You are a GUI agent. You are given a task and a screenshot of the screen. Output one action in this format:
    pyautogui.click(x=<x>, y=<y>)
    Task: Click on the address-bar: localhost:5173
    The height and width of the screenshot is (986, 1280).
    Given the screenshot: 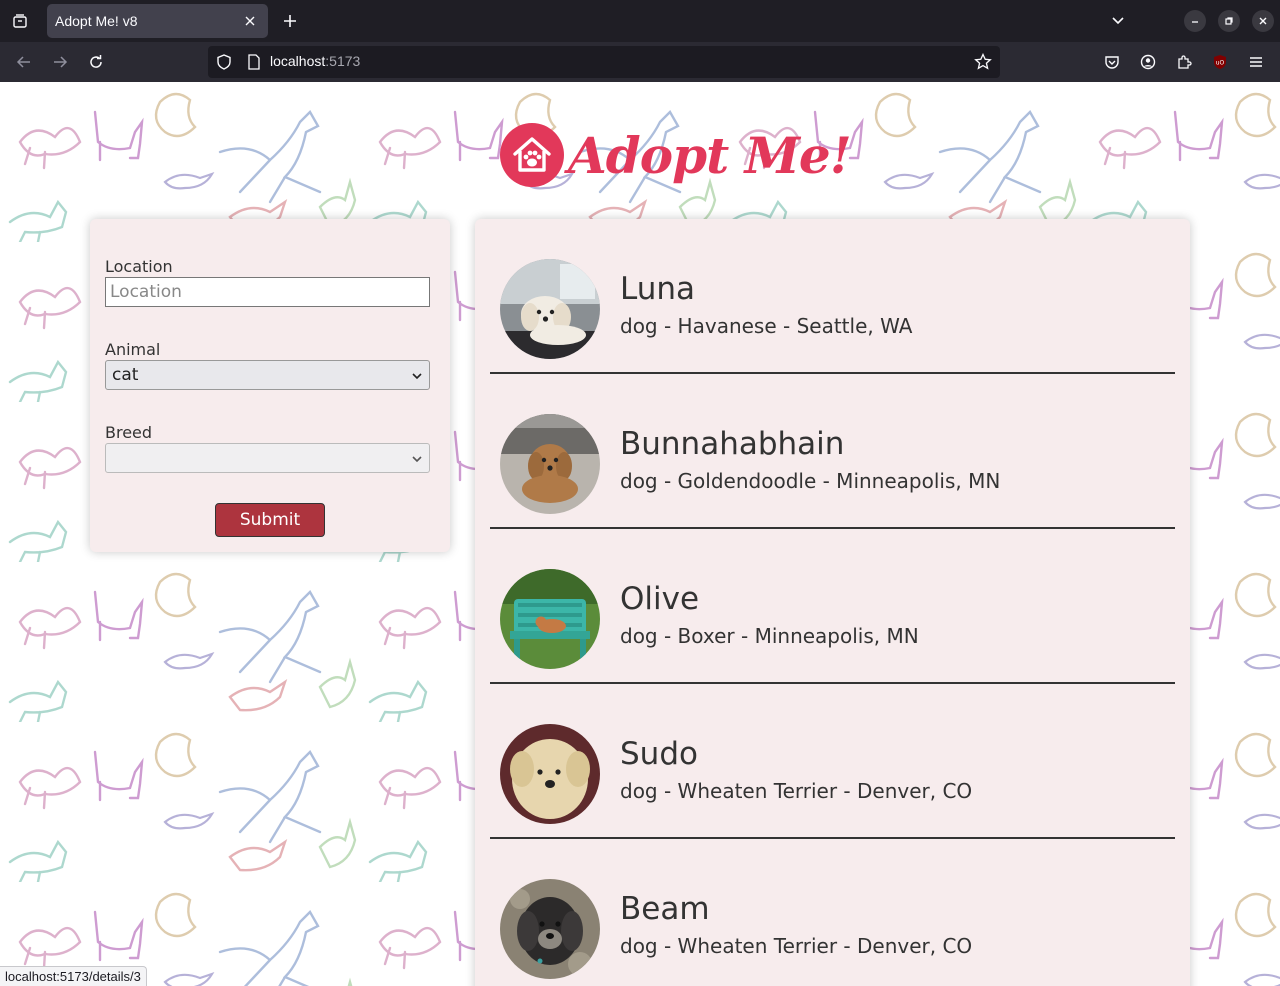 What is the action you would take?
    pyautogui.click(x=604, y=62)
    